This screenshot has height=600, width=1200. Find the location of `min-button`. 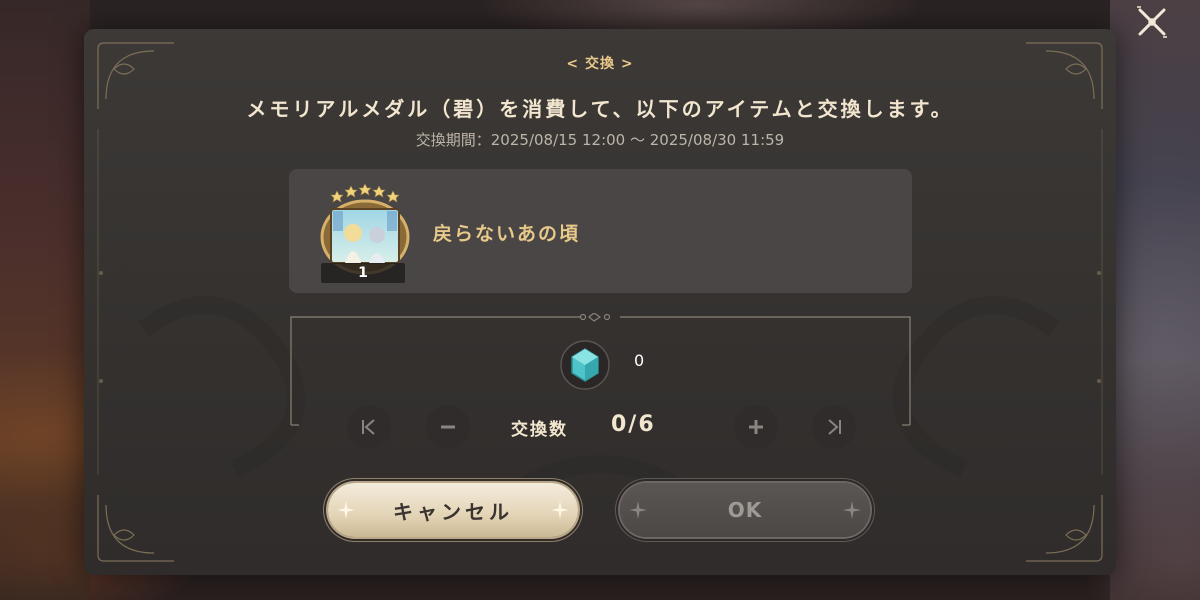

min-button is located at coordinates (369, 427).